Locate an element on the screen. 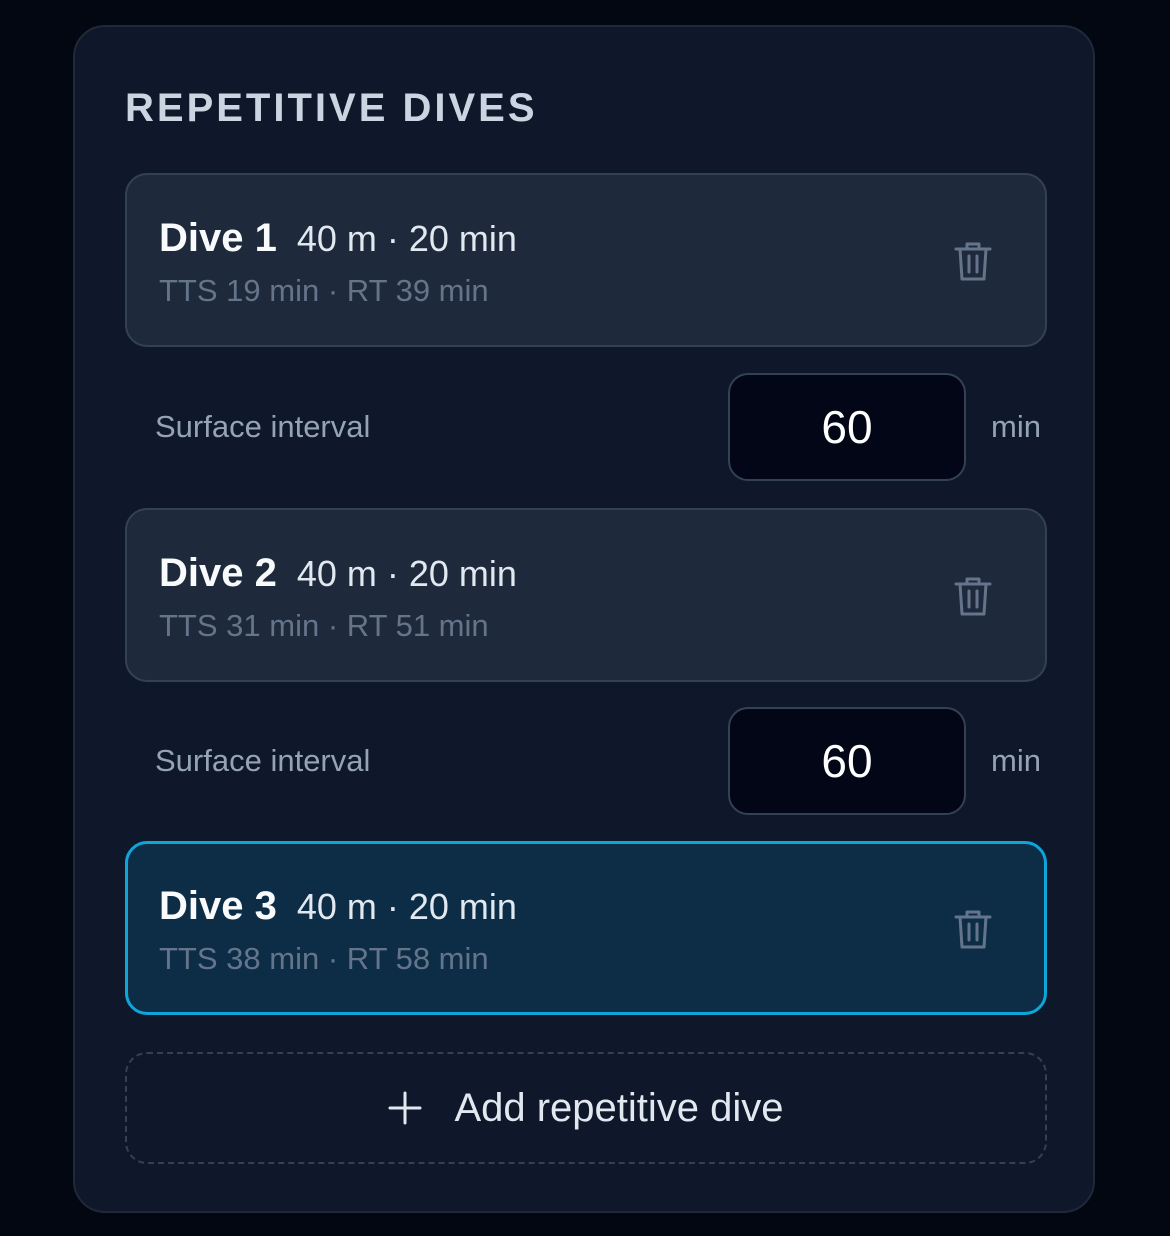 The width and height of the screenshot is (1170, 1236). dive-name: Dive 1 is located at coordinates (218, 238).